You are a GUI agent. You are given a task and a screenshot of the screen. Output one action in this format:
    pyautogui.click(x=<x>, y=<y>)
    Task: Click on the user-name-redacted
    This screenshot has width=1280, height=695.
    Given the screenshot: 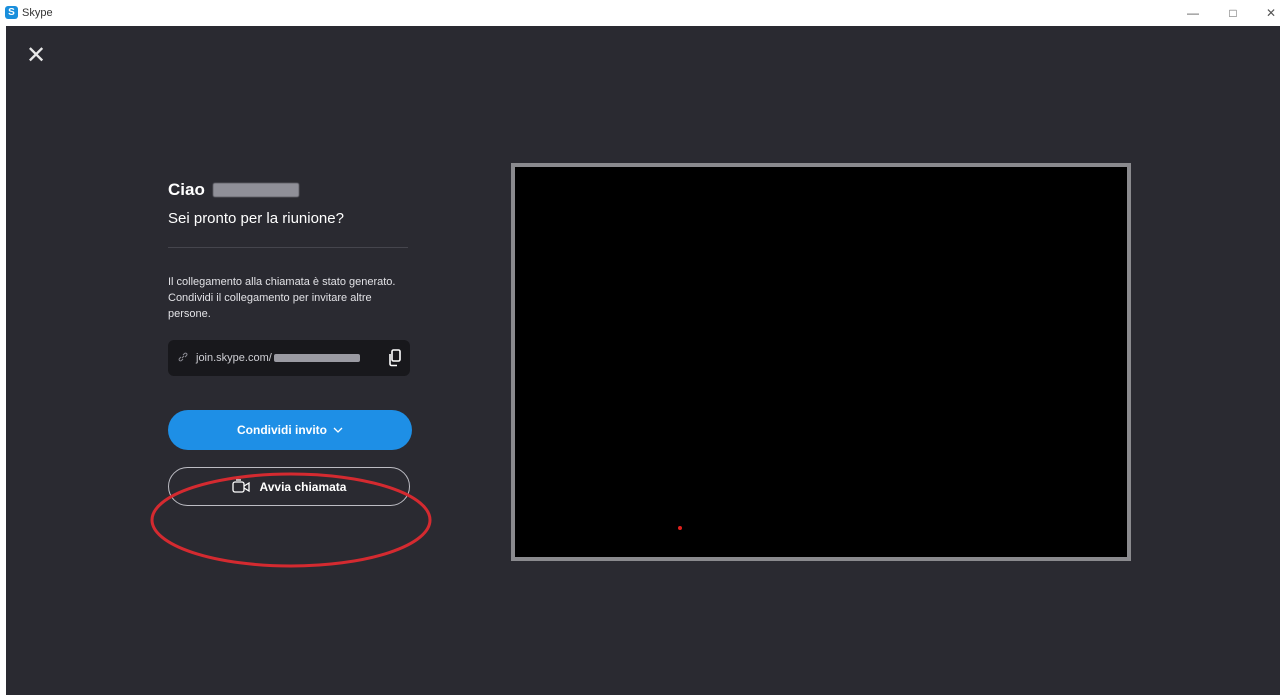 What is the action you would take?
    pyautogui.click(x=255, y=190)
    